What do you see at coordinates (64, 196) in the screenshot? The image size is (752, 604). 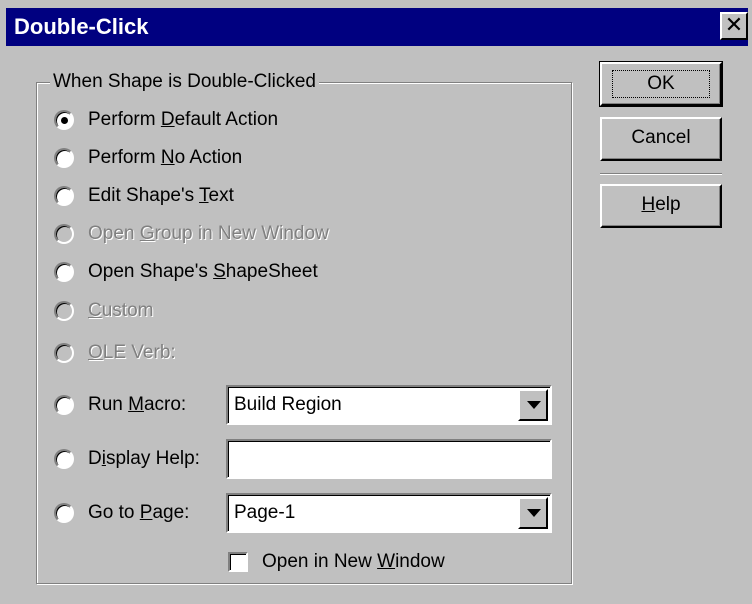 I see `radio-edit-text` at bounding box center [64, 196].